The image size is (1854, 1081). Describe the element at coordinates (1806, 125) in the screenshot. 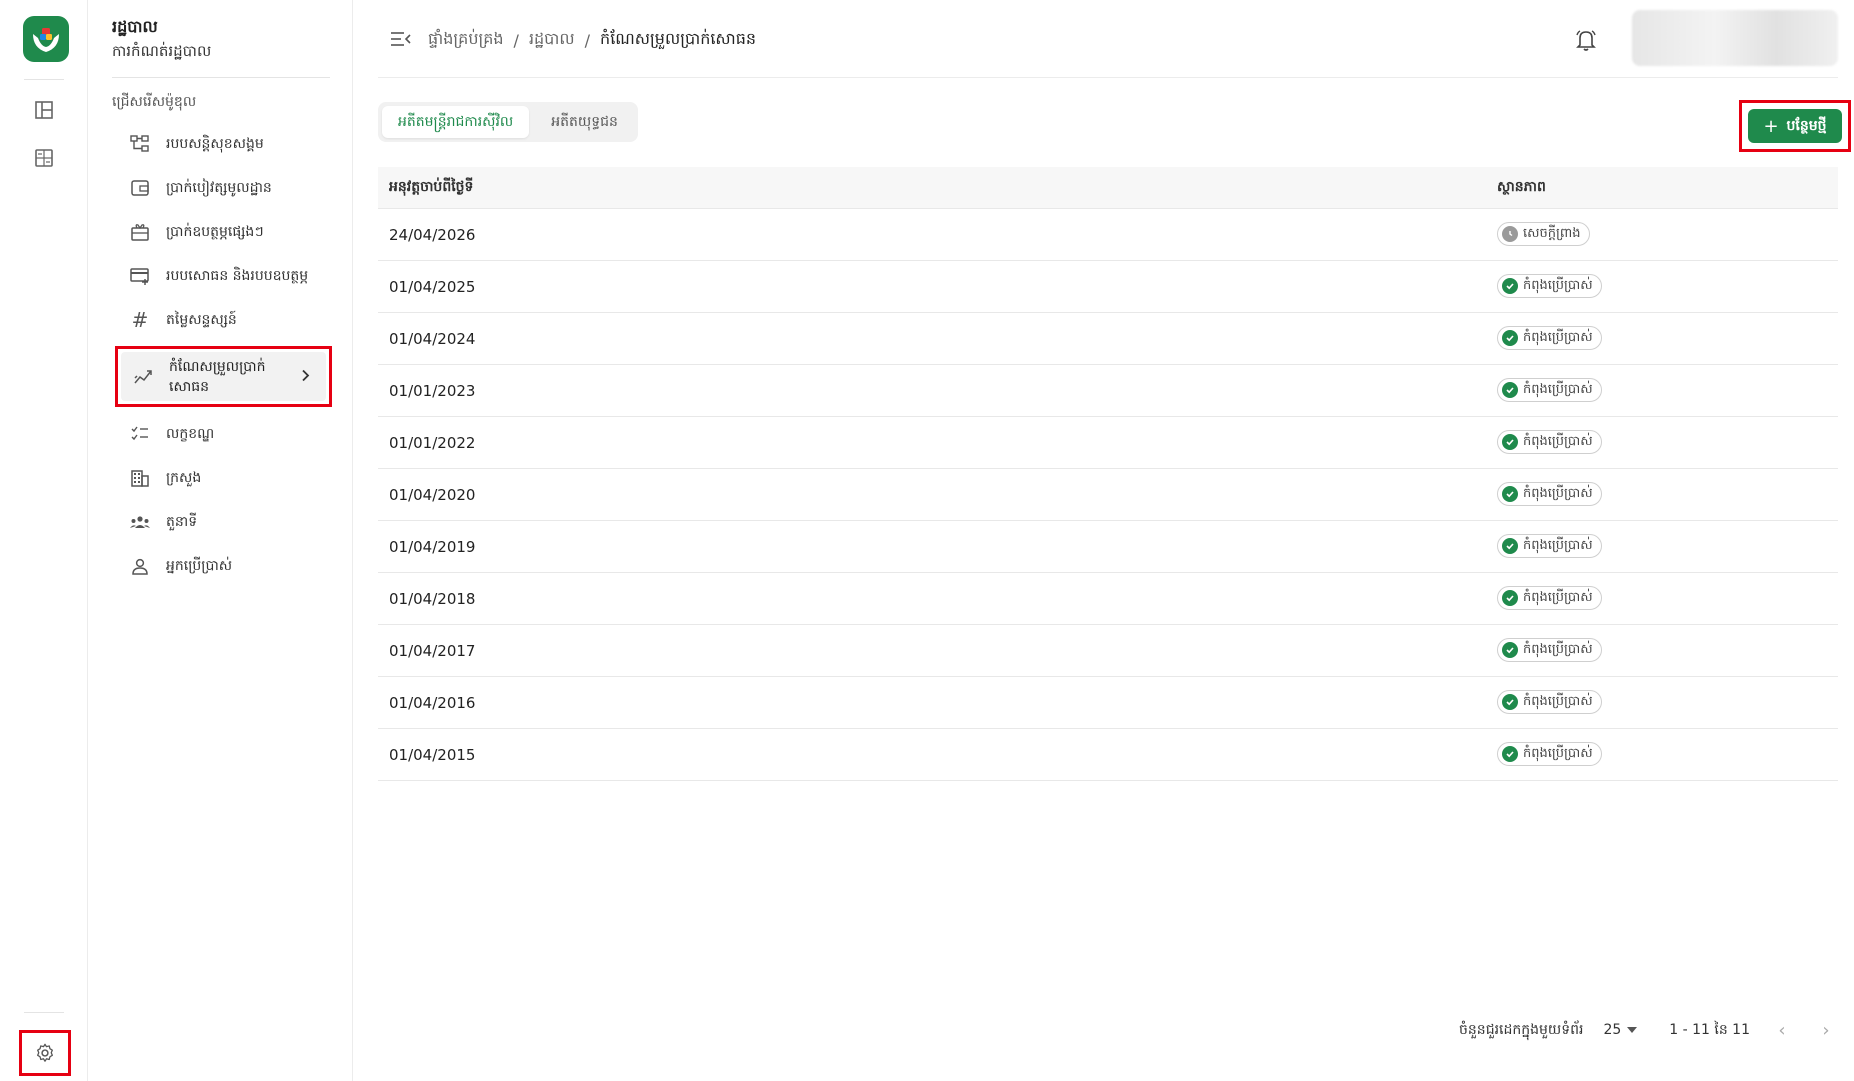

I see `add-button-label: បន្ថែមថ្មី` at that location.